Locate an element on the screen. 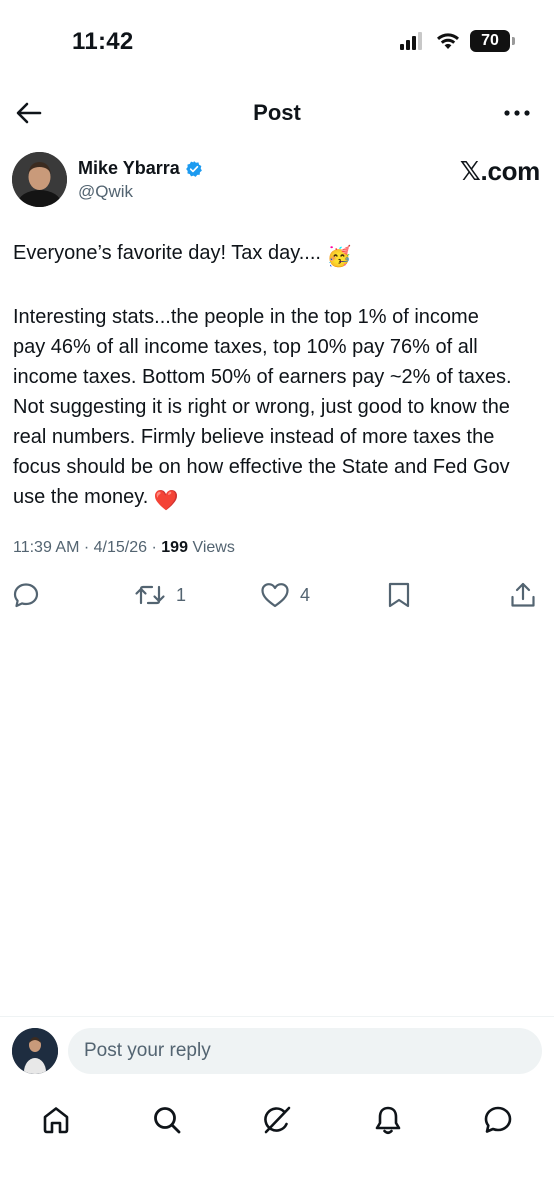  post-time: 11:39 AM is located at coordinates (46, 547).